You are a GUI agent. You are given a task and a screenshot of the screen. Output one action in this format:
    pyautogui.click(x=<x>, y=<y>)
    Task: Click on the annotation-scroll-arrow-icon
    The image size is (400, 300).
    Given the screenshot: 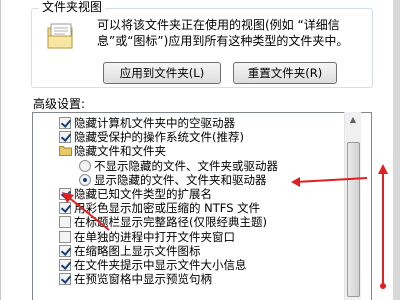 What is the action you would take?
    pyautogui.click(x=383, y=169)
    